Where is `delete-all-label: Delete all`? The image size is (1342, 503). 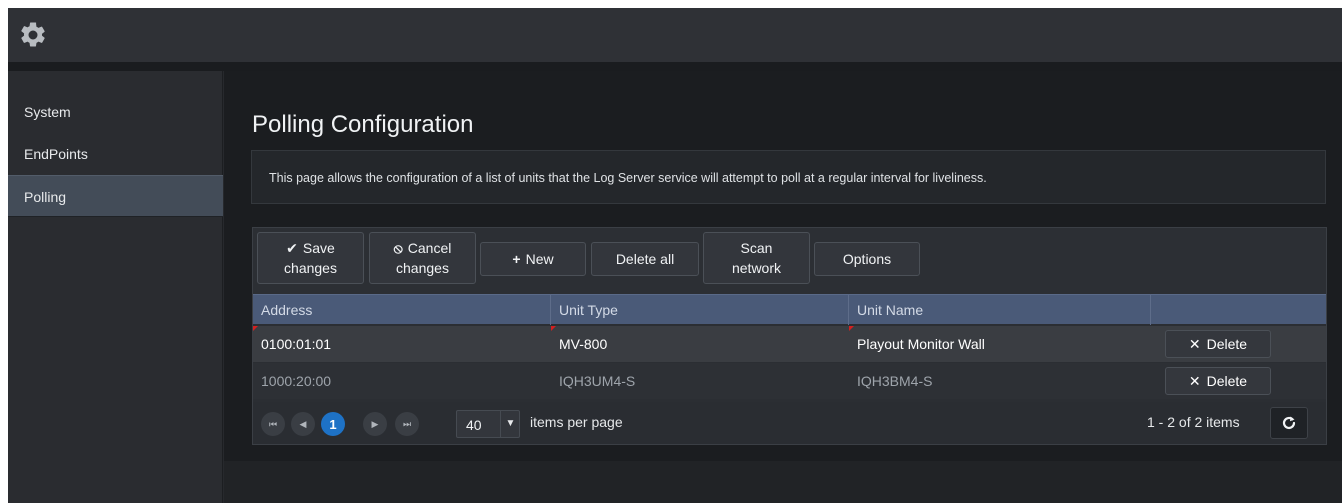 delete-all-label: Delete all is located at coordinates (645, 259).